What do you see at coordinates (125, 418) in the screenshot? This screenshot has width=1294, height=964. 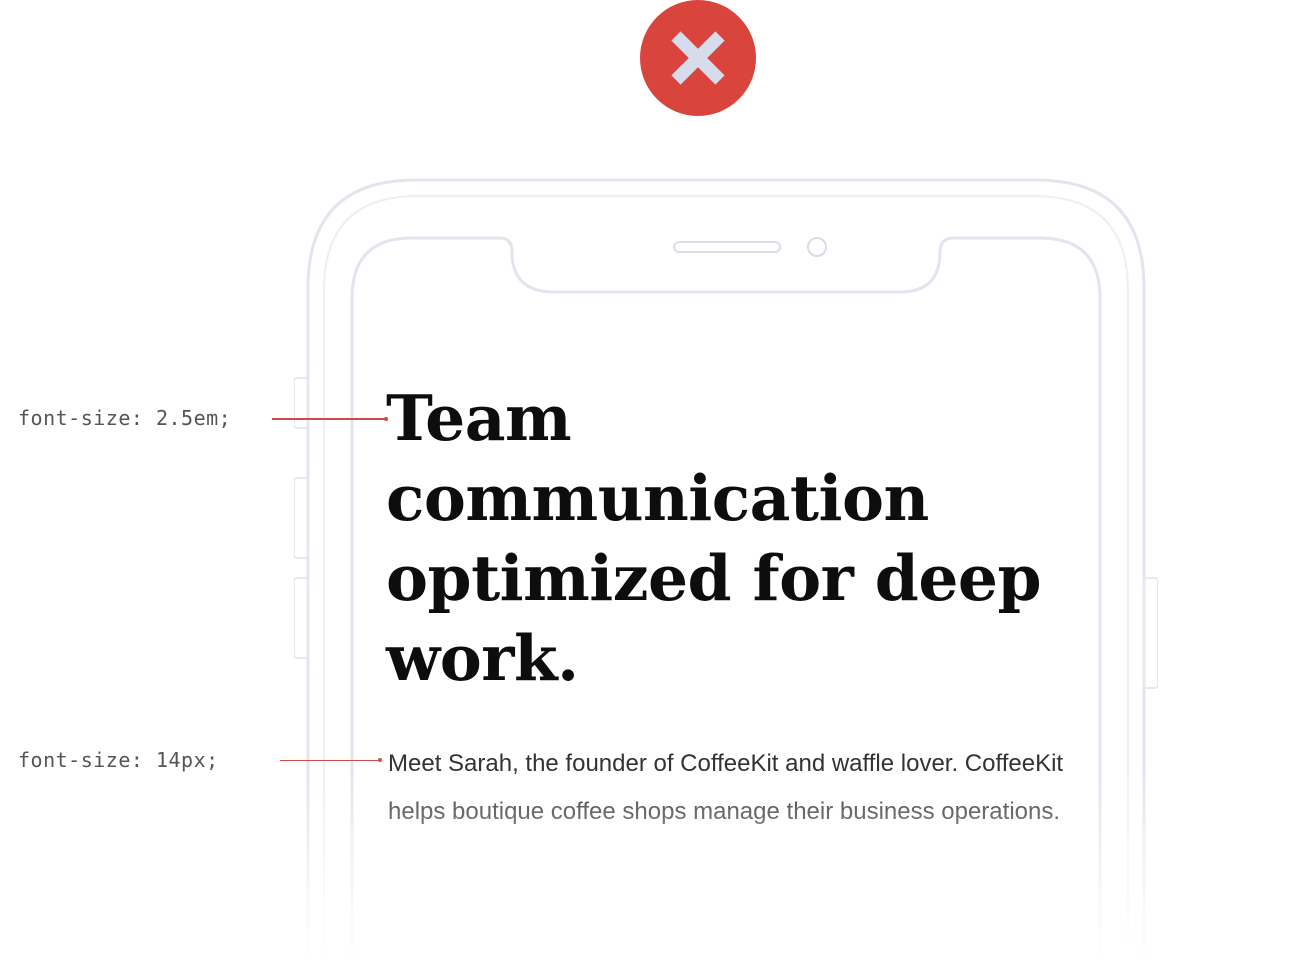 I see `annotation-label-headline-size: font-size: 2.5em;` at bounding box center [125, 418].